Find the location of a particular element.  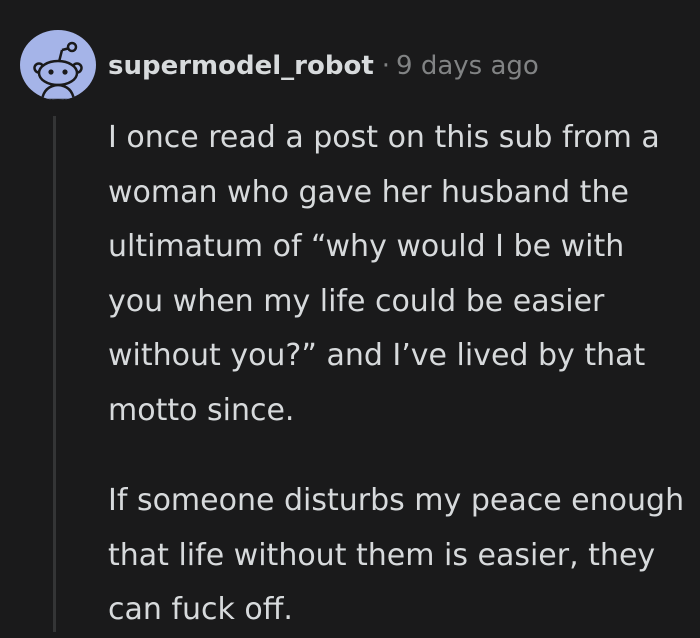

thread-collapse-line is located at coordinates (54, 374).